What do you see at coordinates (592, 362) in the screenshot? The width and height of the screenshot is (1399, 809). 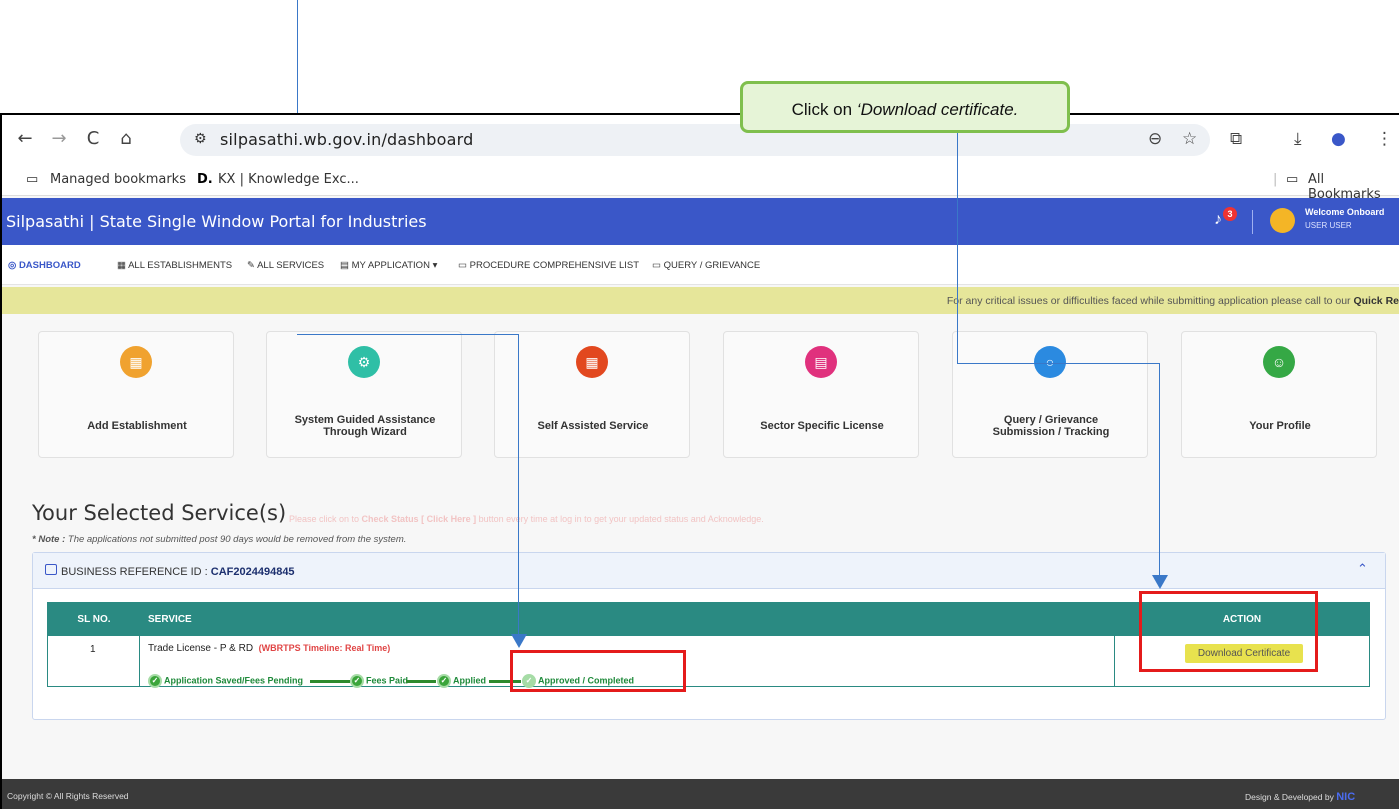 I see `grid-icon: ▦` at bounding box center [592, 362].